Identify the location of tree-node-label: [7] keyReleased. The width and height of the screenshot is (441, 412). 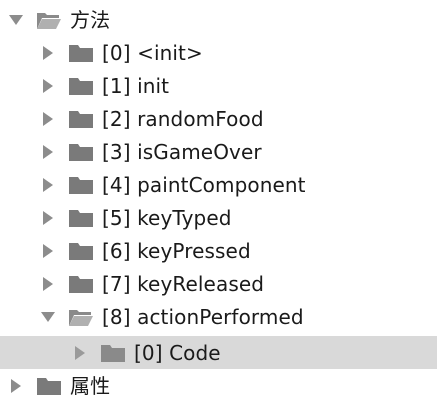
(183, 283).